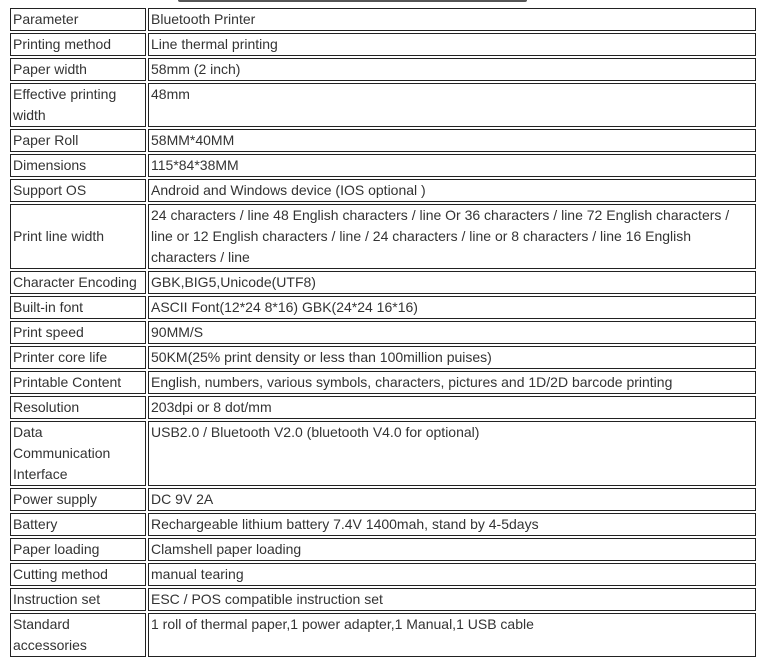  I want to click on table-row: Cutting method manual tearing, so click(383, 574).